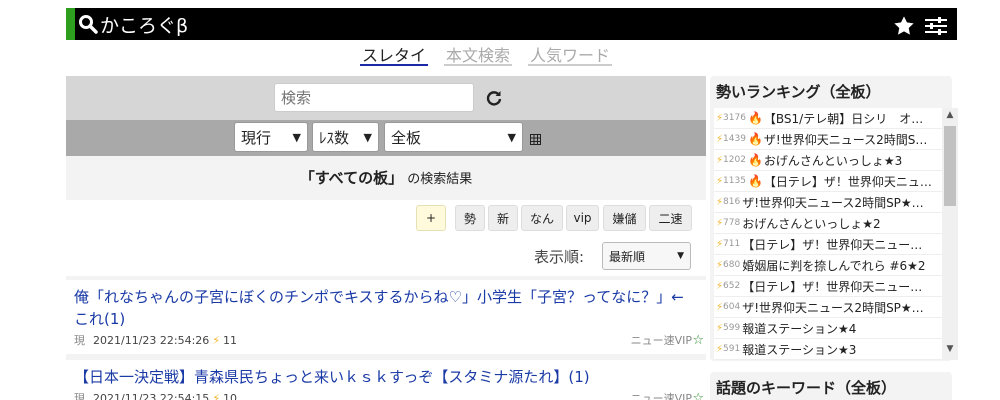  I want to click on scroll-down-icon: ▼, so click(950, 351).